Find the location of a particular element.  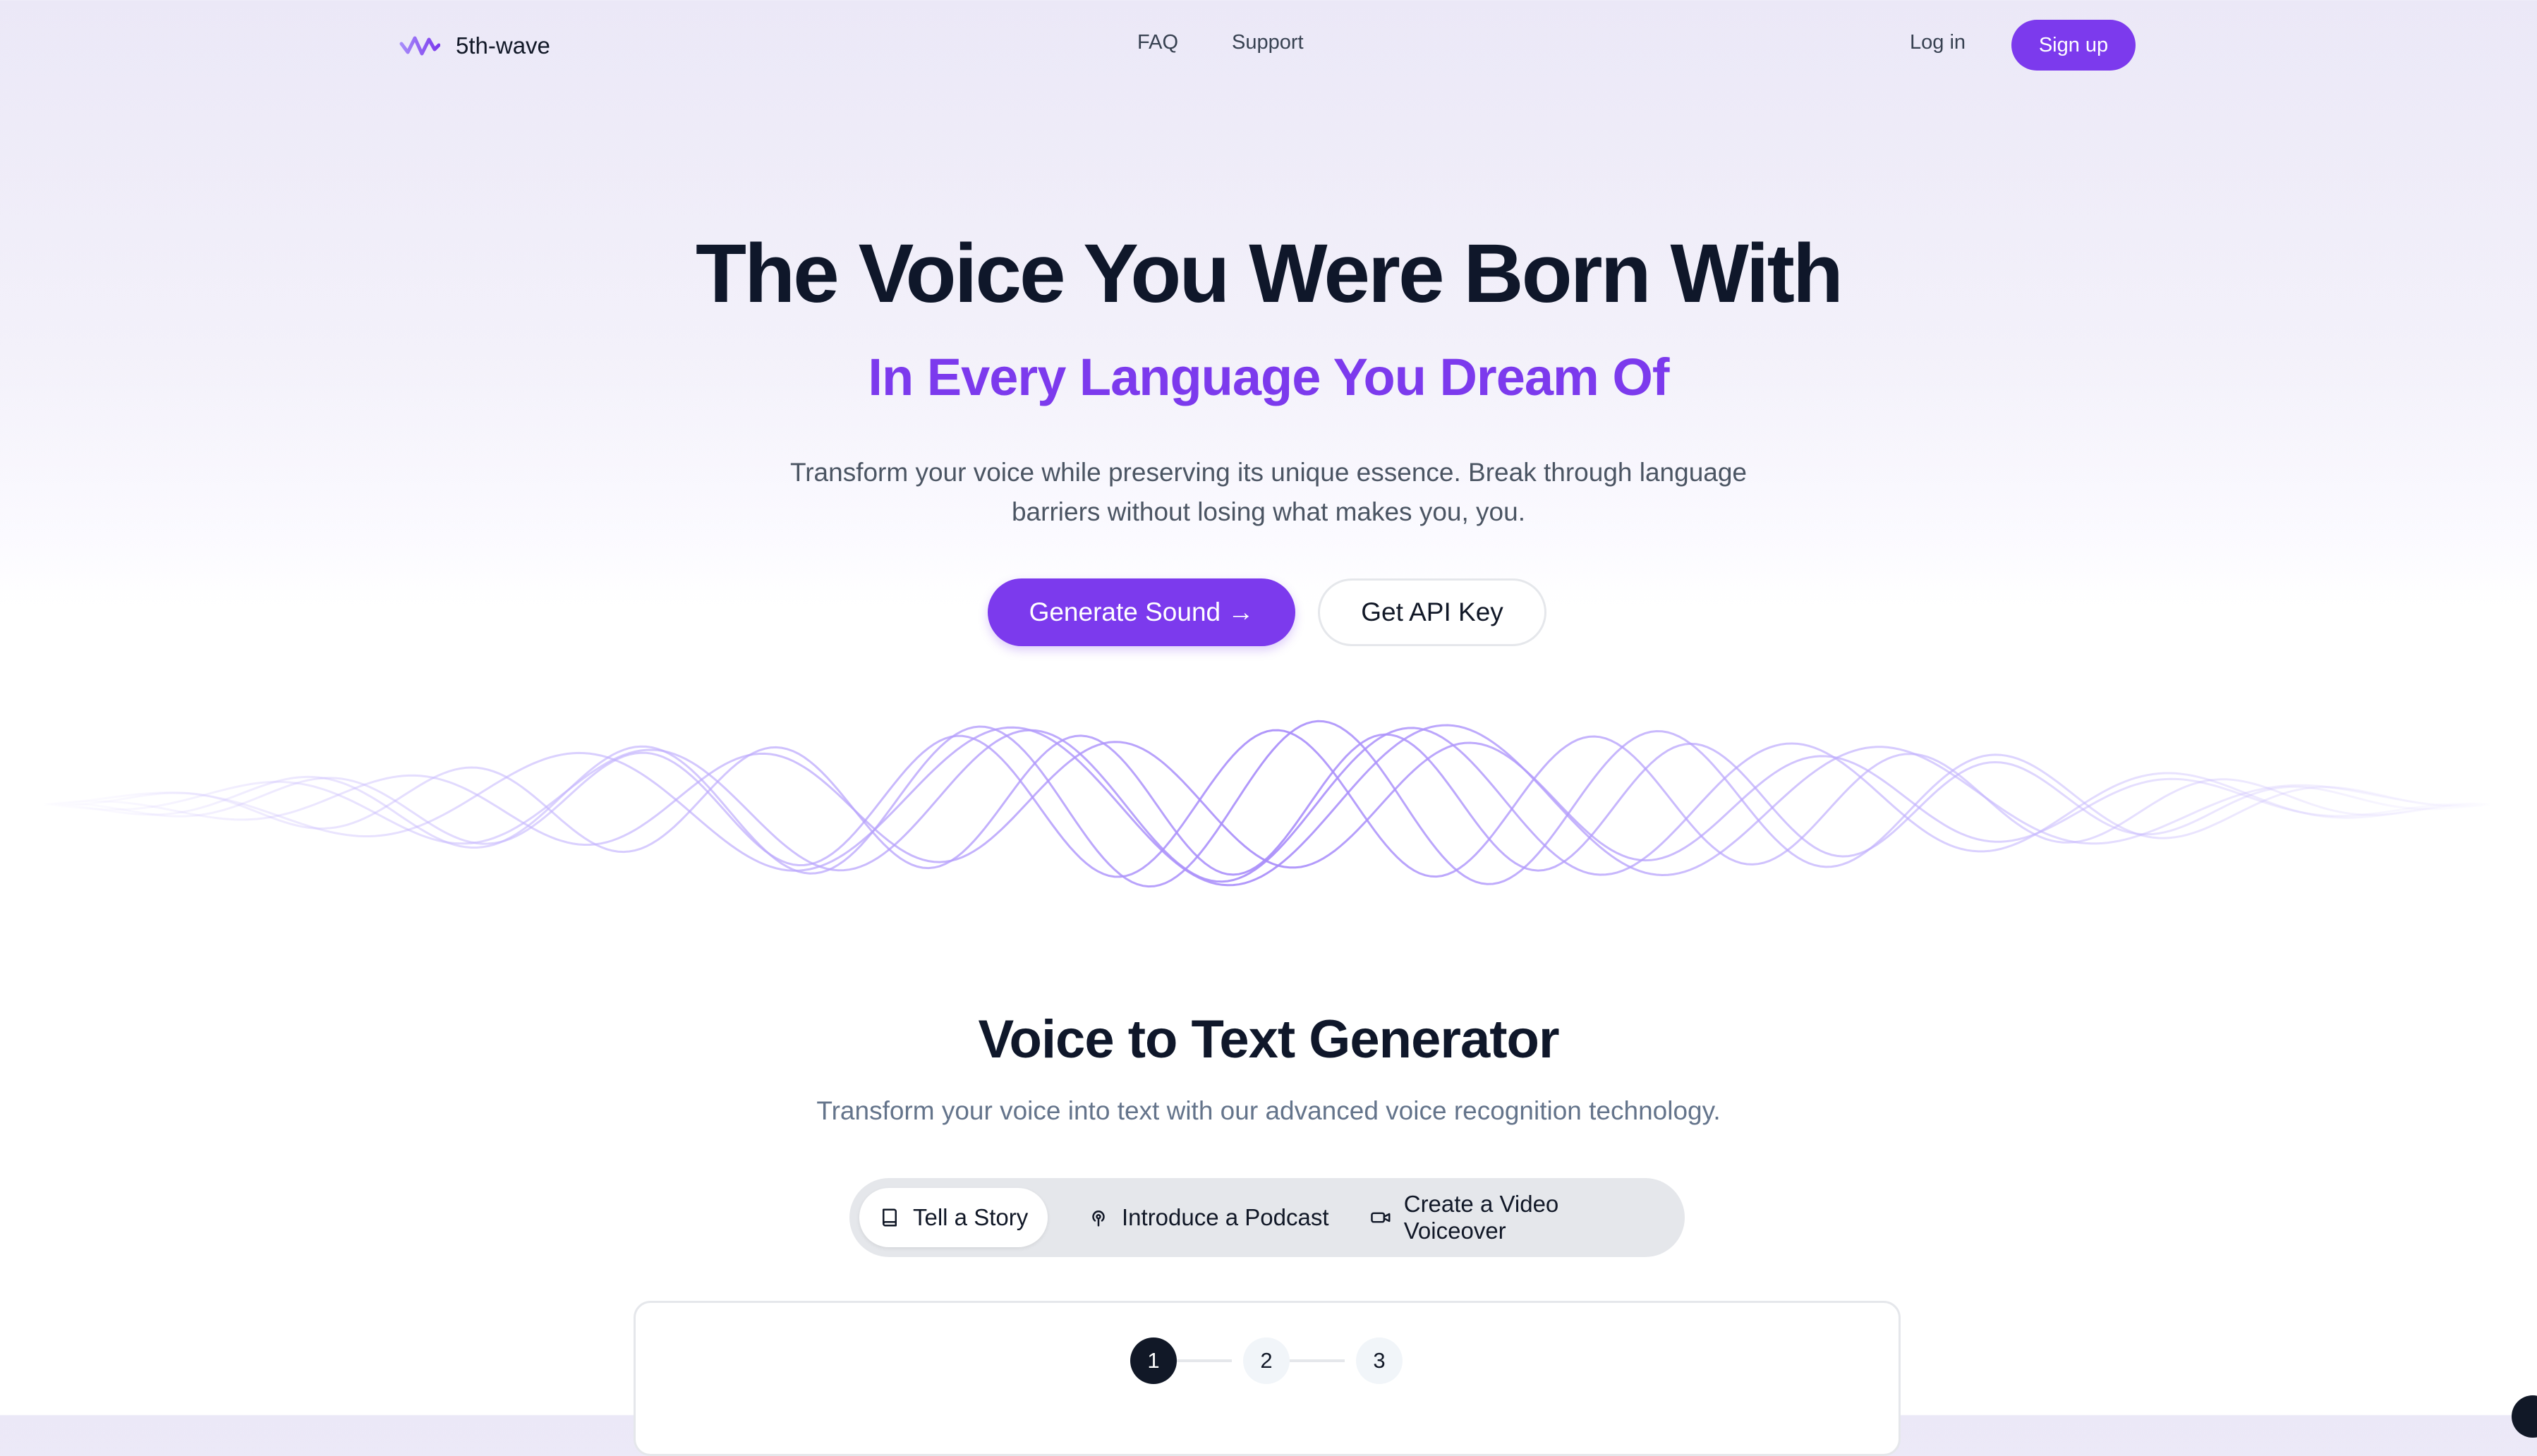

tab-label: Tell a Story is located at coordinates (971, 1217).